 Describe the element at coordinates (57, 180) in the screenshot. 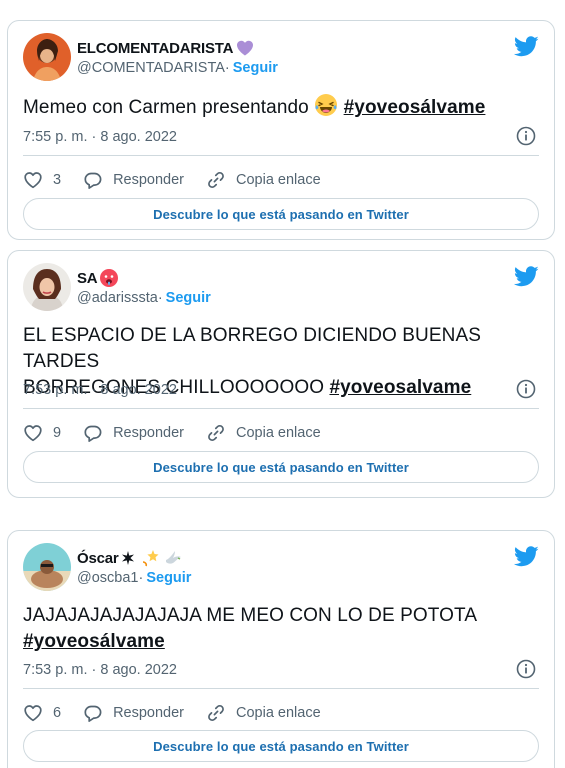

I see `like-count: 3` at that location.